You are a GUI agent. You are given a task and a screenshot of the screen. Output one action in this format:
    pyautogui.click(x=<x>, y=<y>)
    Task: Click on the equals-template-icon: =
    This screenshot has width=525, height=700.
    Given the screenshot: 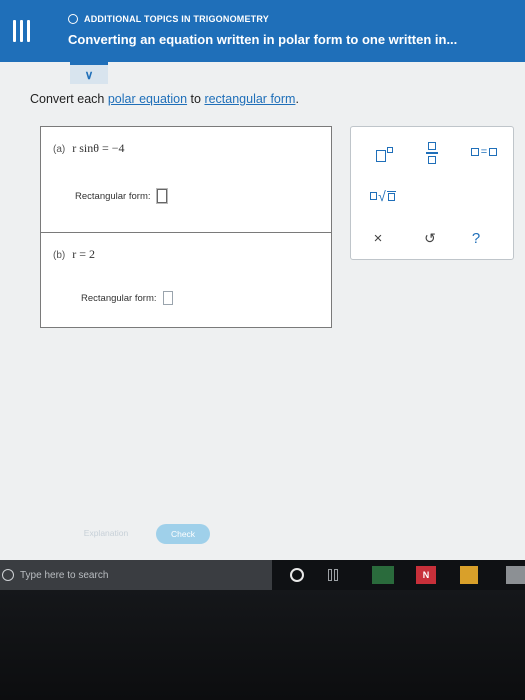 What is the action you would take?
    pyautogui.click(x=484, y=152)
    